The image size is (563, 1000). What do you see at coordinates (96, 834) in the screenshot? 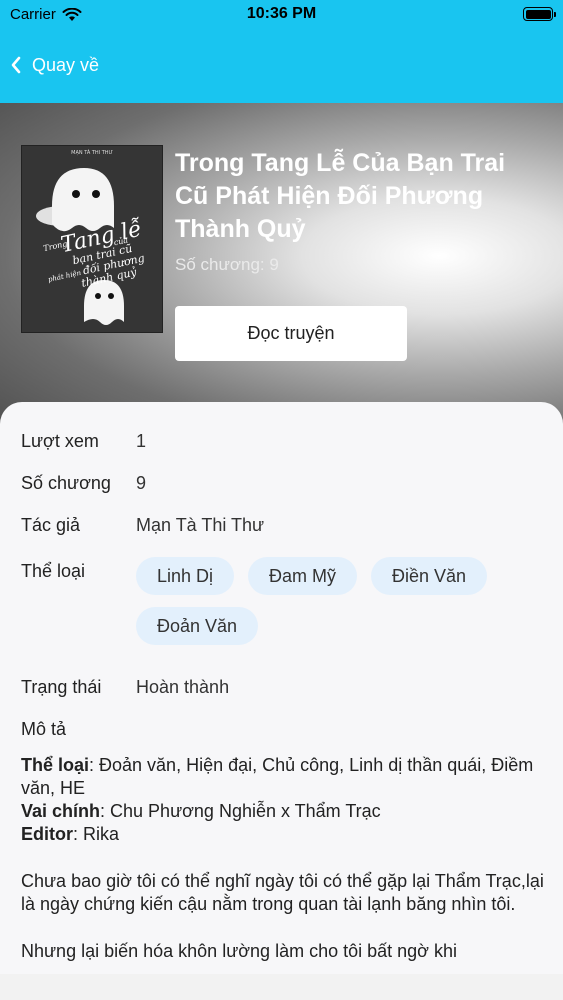
I see `description-editor-text: : Rika` at bounding box center [96, 834].